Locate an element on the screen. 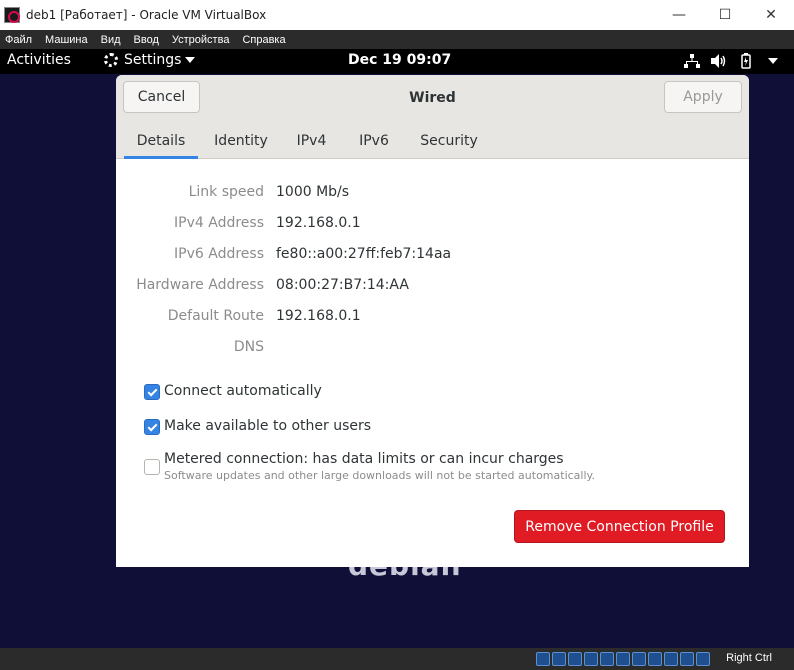 This screenshot has height=670, width=794. usb-icon is located at coordinates (607, 659).